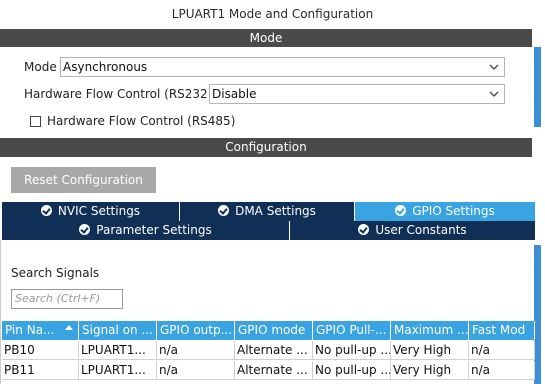 The image size is (545, 384). What do you see at coordinates (105, 67) in the screenshot?
I see `mode-select-value: Asynchronous` at bounding box center [105, 67].